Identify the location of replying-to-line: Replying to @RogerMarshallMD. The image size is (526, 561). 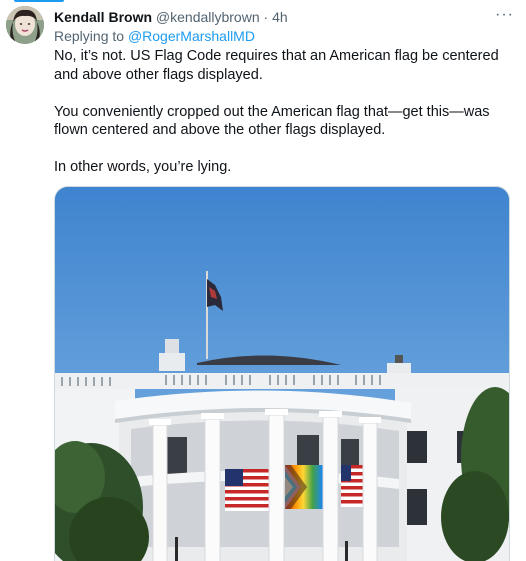
(154, 36).